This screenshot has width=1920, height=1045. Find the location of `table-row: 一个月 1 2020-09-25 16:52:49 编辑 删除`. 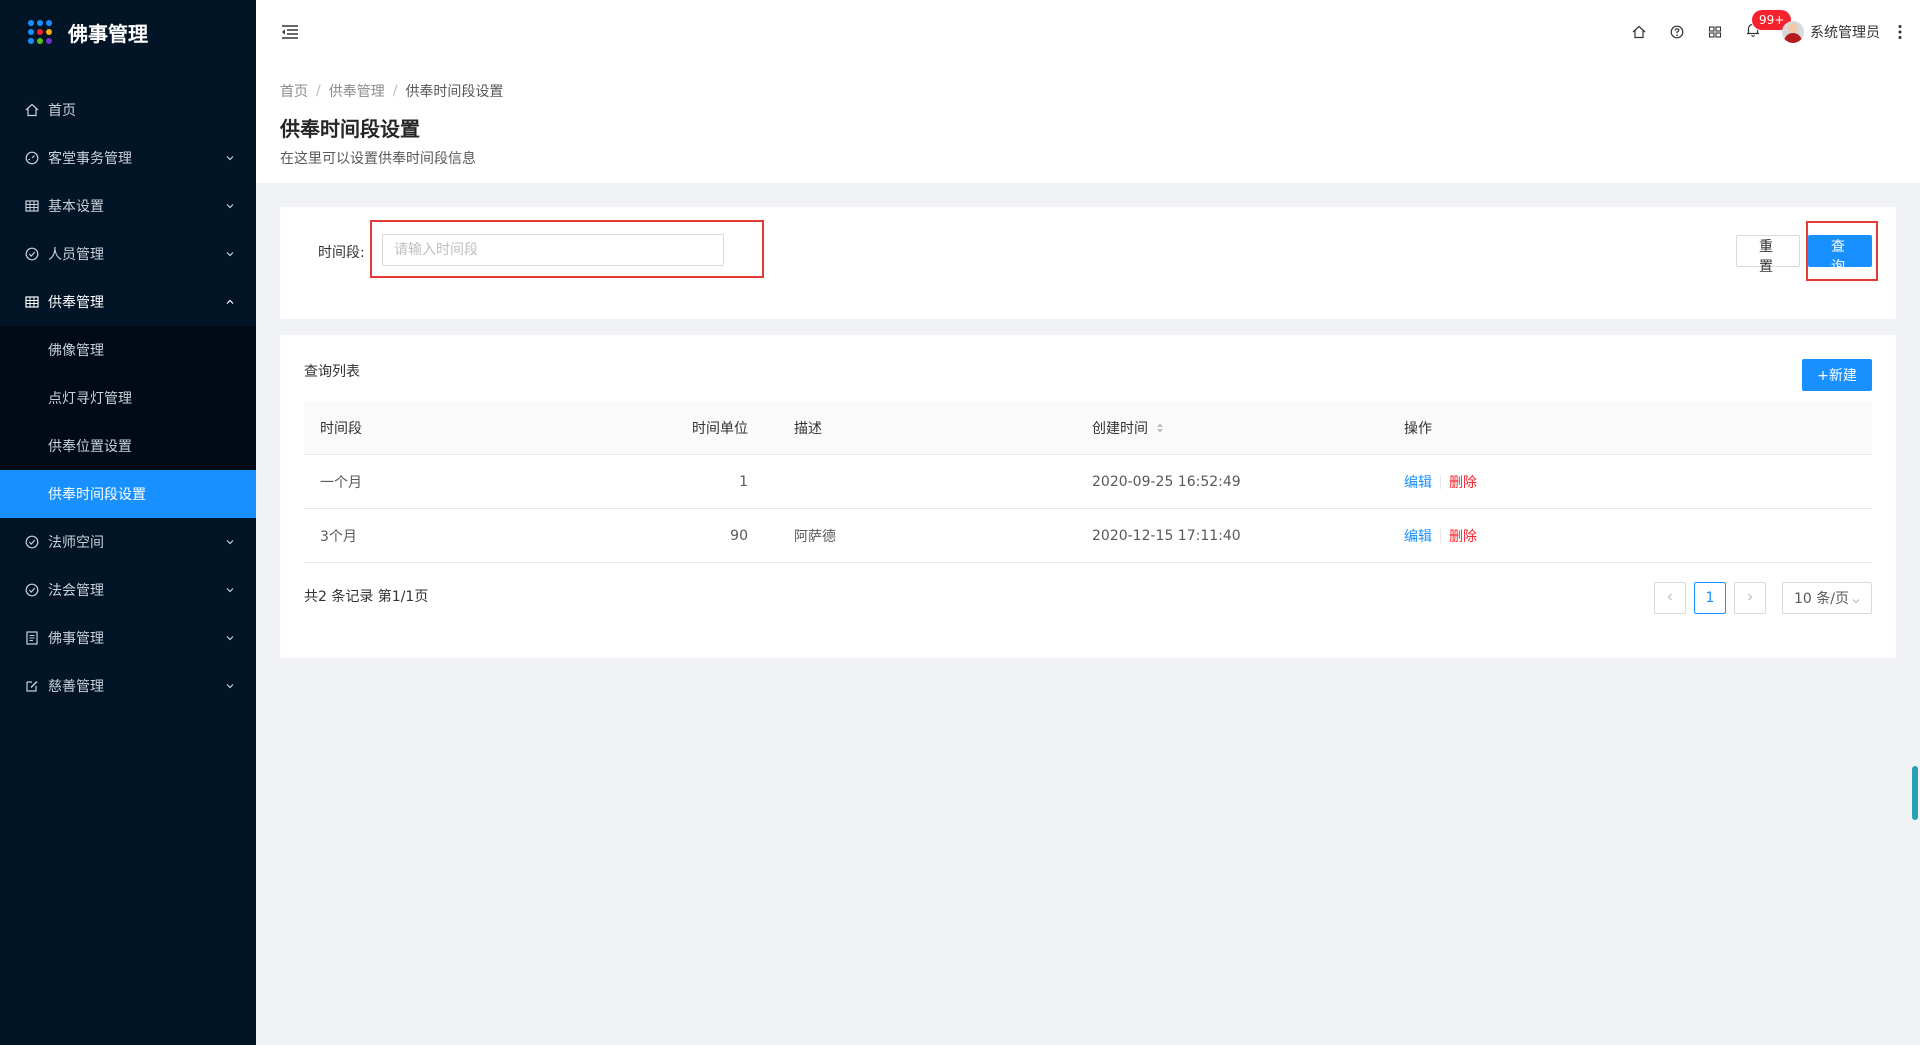

table-row: 一个月 1 2020-09-25 16:52:49 编辑 删除 is located at coordinates (1088, 482).